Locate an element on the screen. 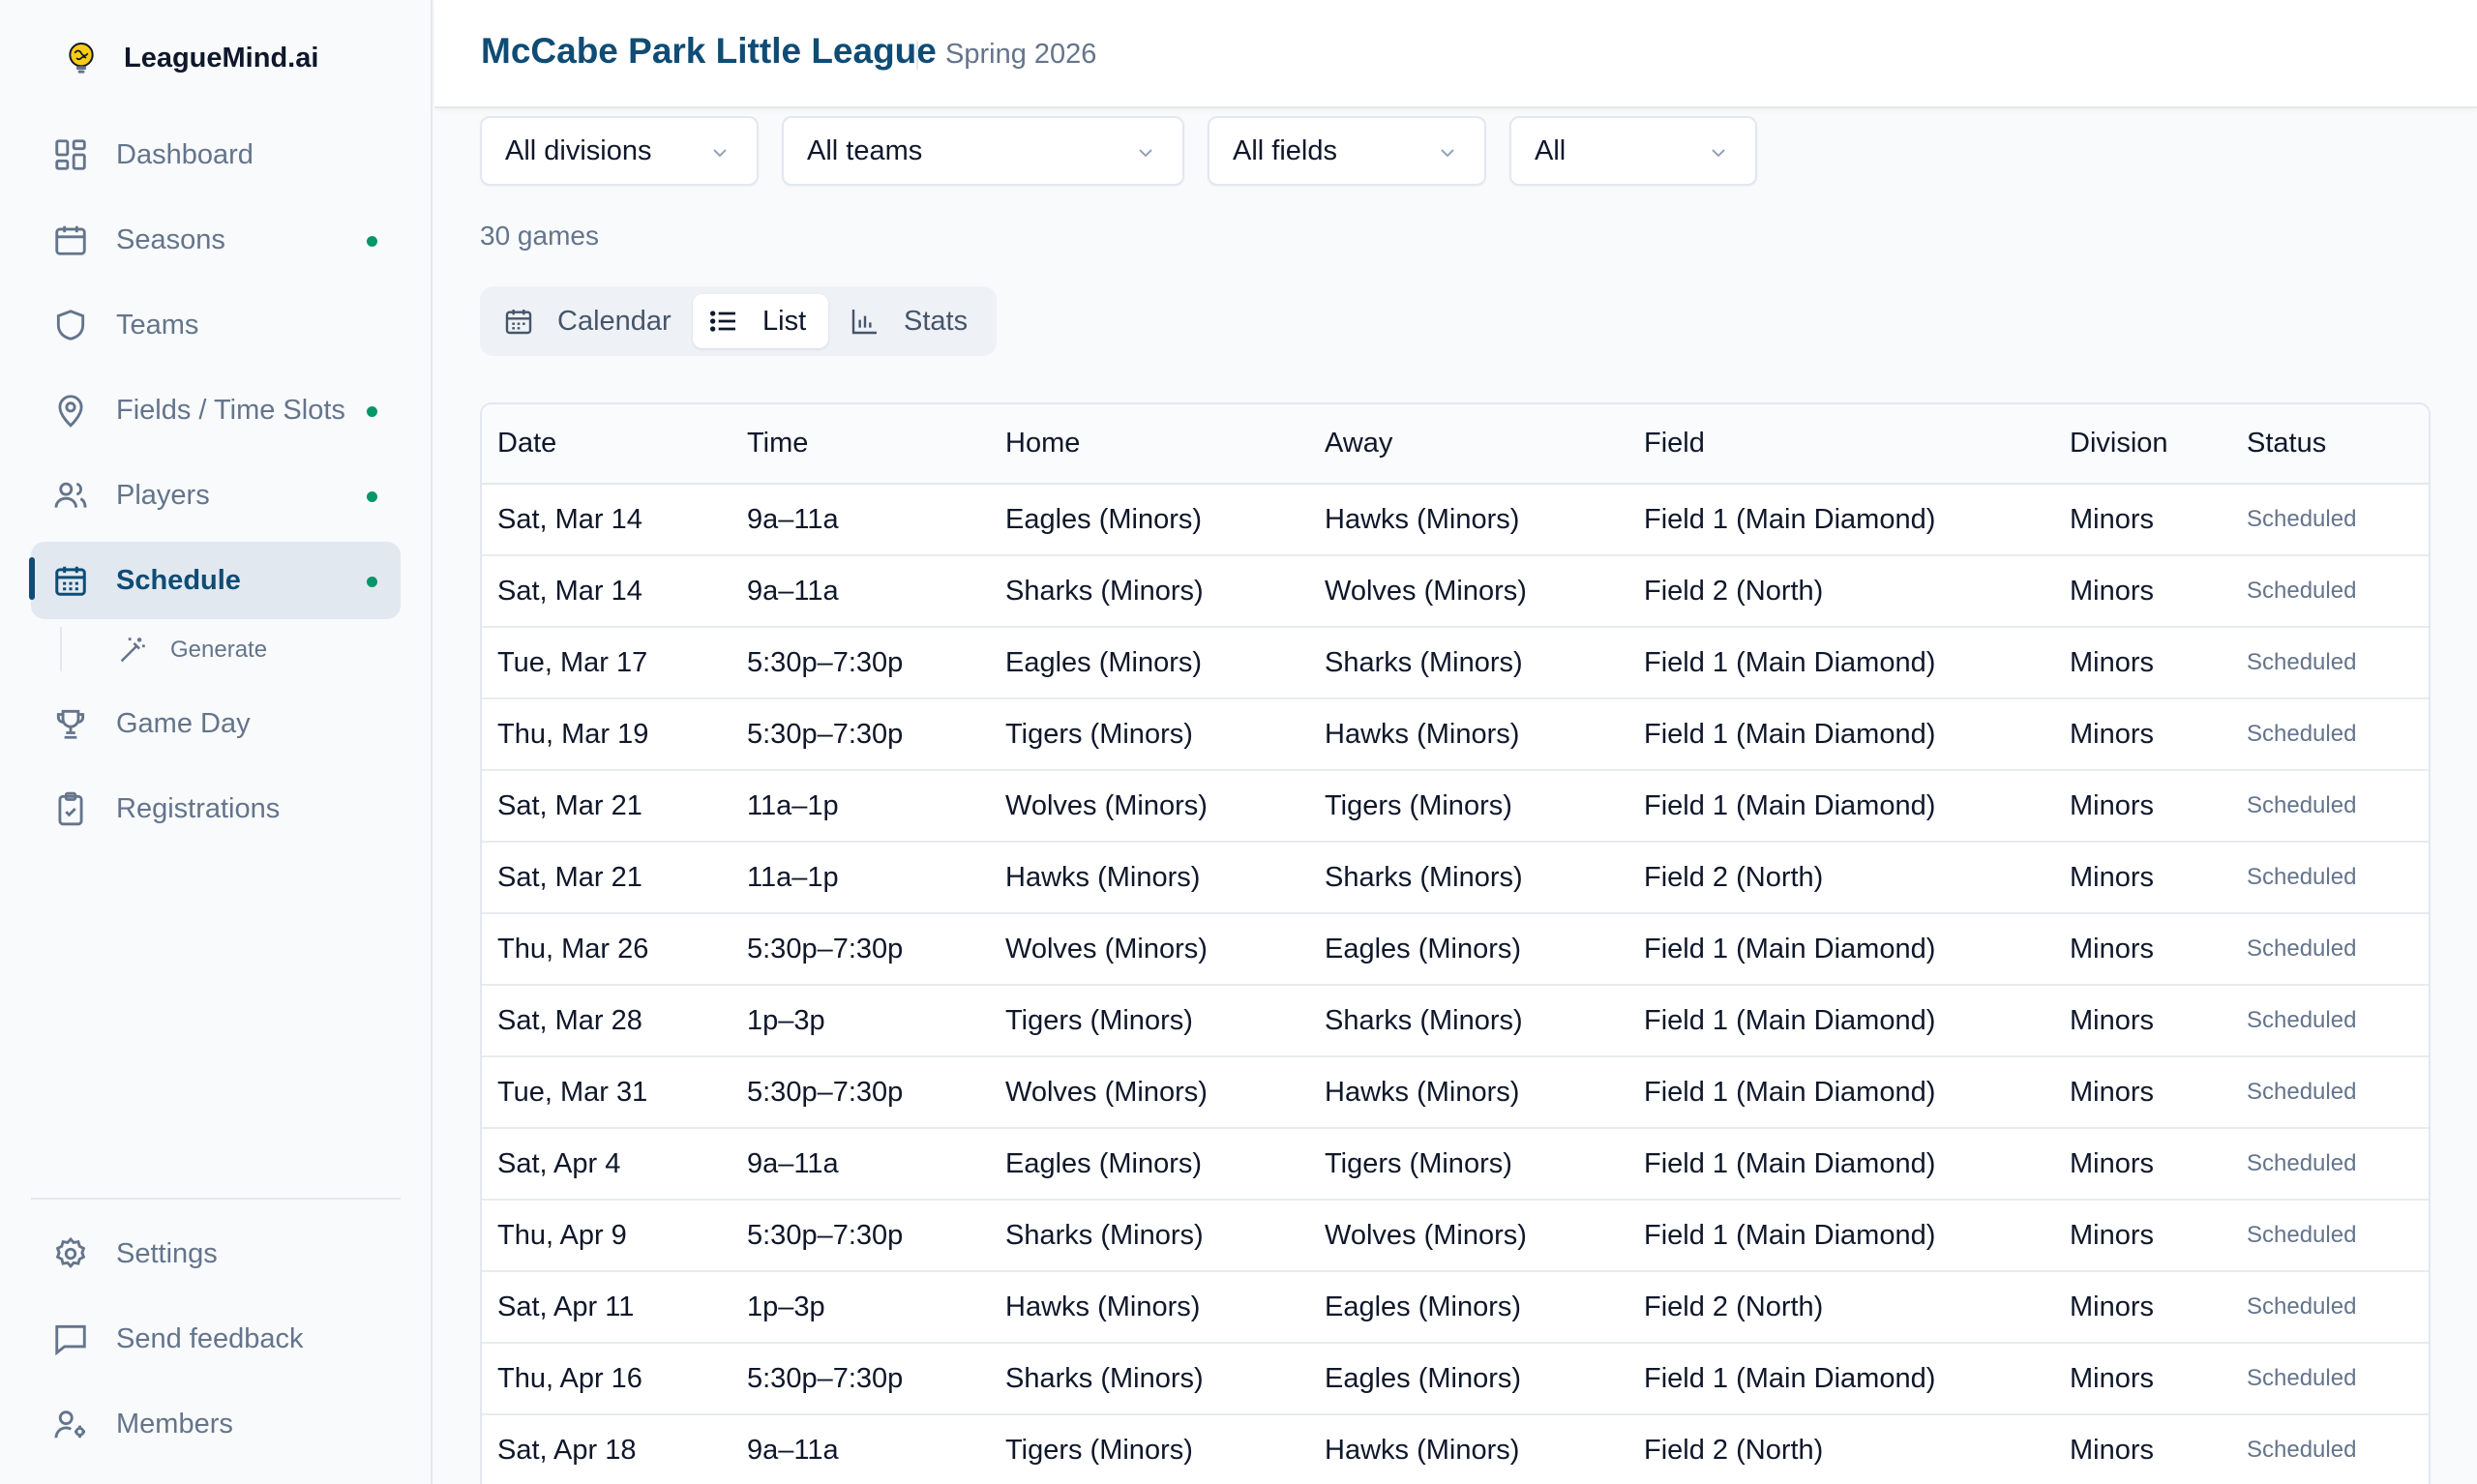 This screenshot has height=1484, width=2477. division-filter-select: All divisions is located at coordinates (619, 151).